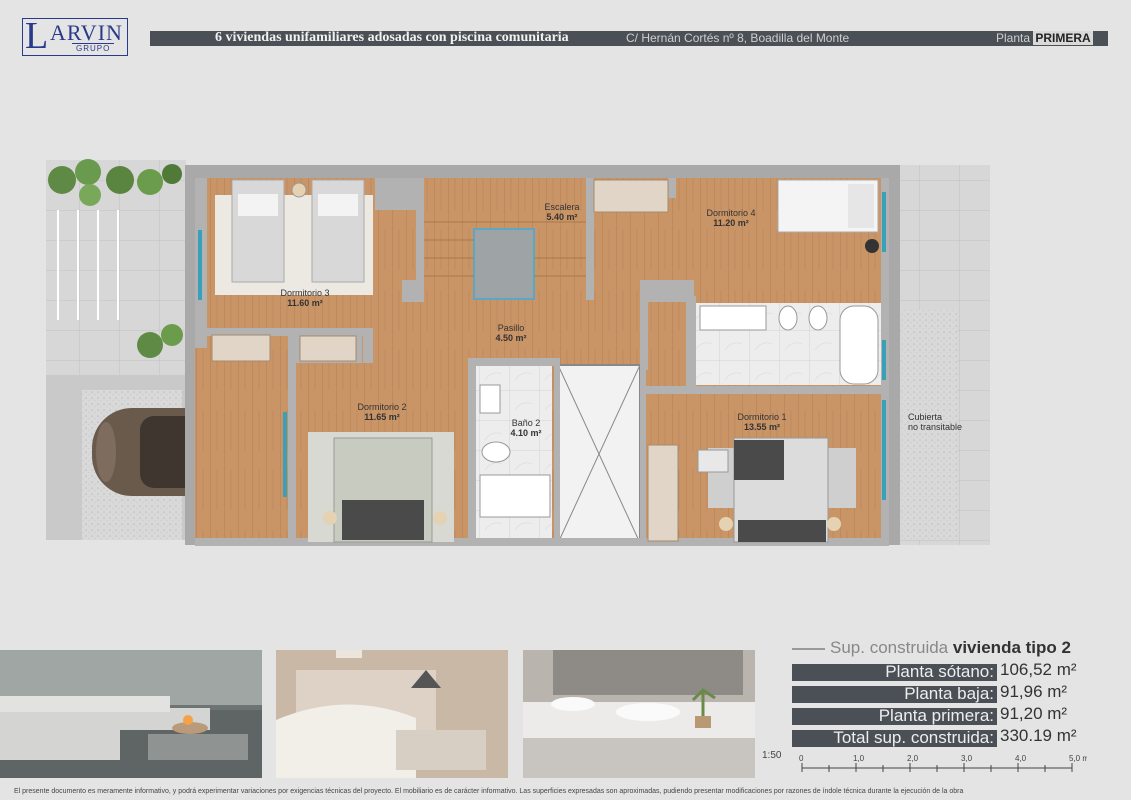 The height and width of the screenshot is (800, 1131). What do you see at coordinates (1034, 691) in the screenshot?
I see `surface-value-baja: 91,96 m²` at bounding box center [1034, 691].